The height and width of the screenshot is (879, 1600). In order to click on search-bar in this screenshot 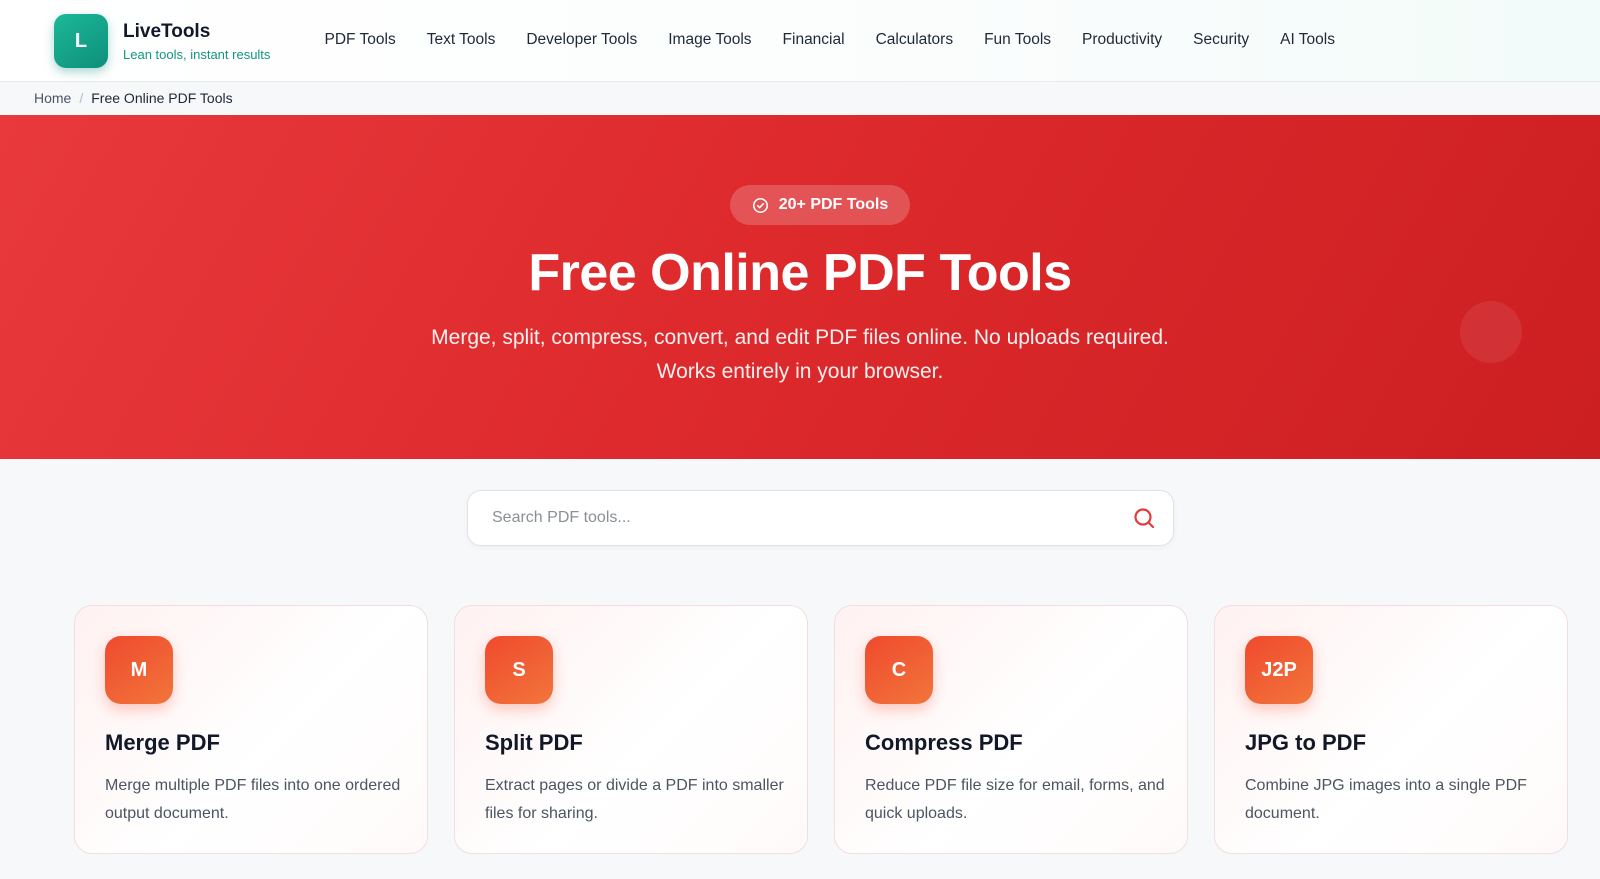, I will do `click(820, 518)`.